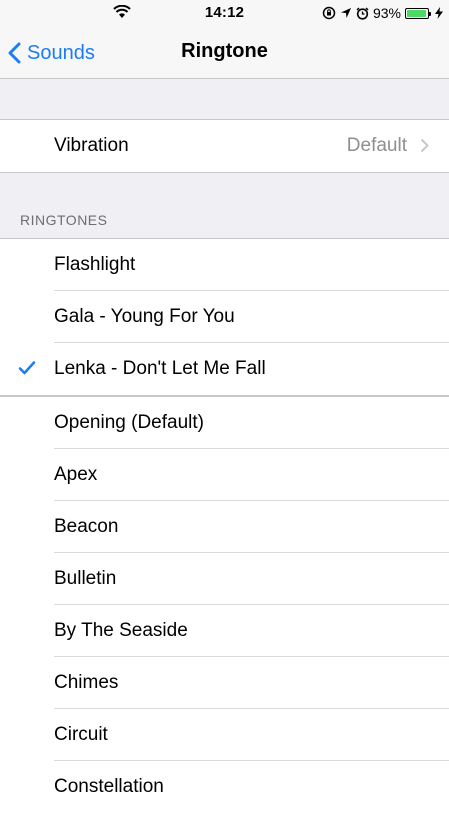  Describe the element at coordinates (160, 368) in the screenshot. I see `ringtone-label: Lenka - Don't Let Me Fall` at that location.